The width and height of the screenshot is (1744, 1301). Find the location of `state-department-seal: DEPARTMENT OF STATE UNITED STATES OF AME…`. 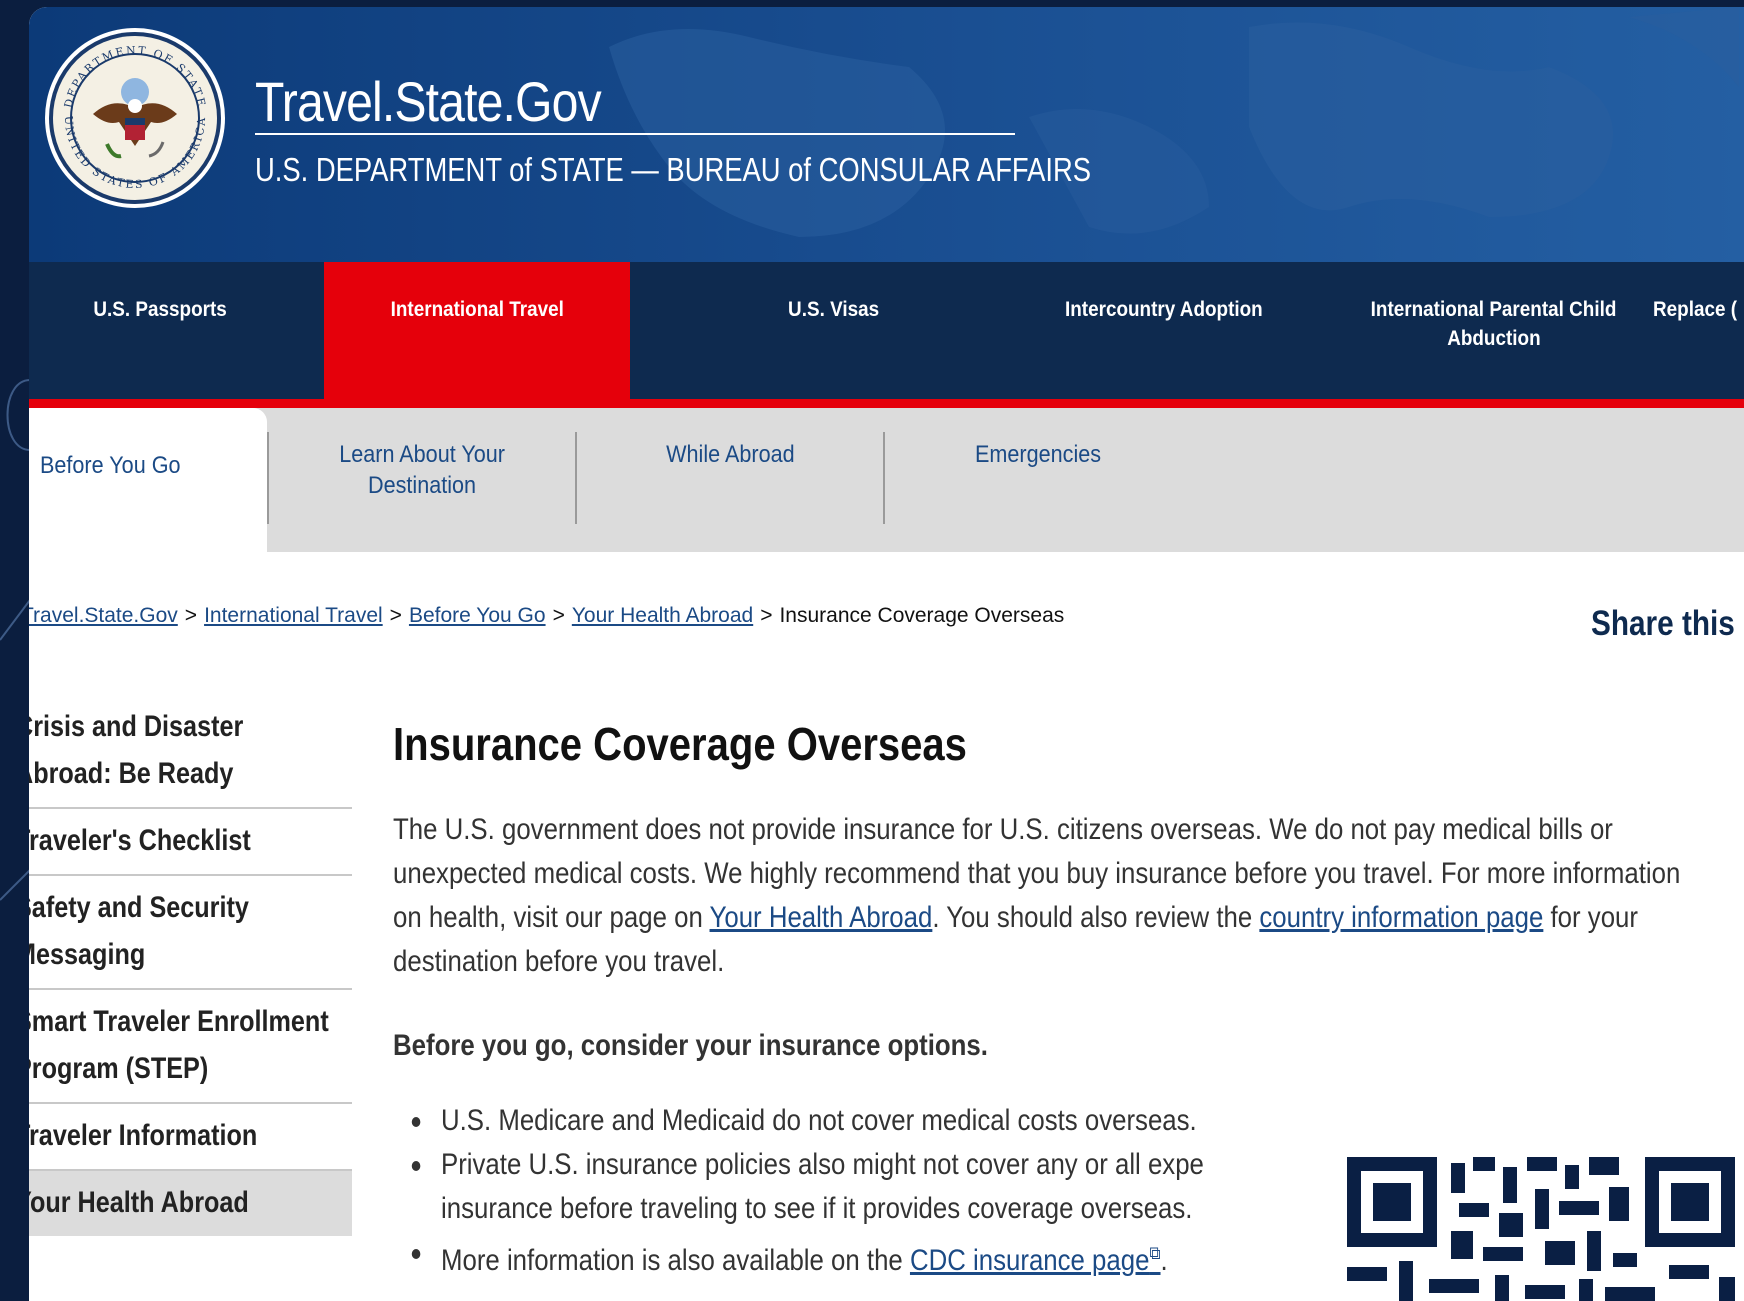

state-department-seal: DEPARTMENT OF STATE UNITED STATES OF AME… is located at coordinates (135, 118).